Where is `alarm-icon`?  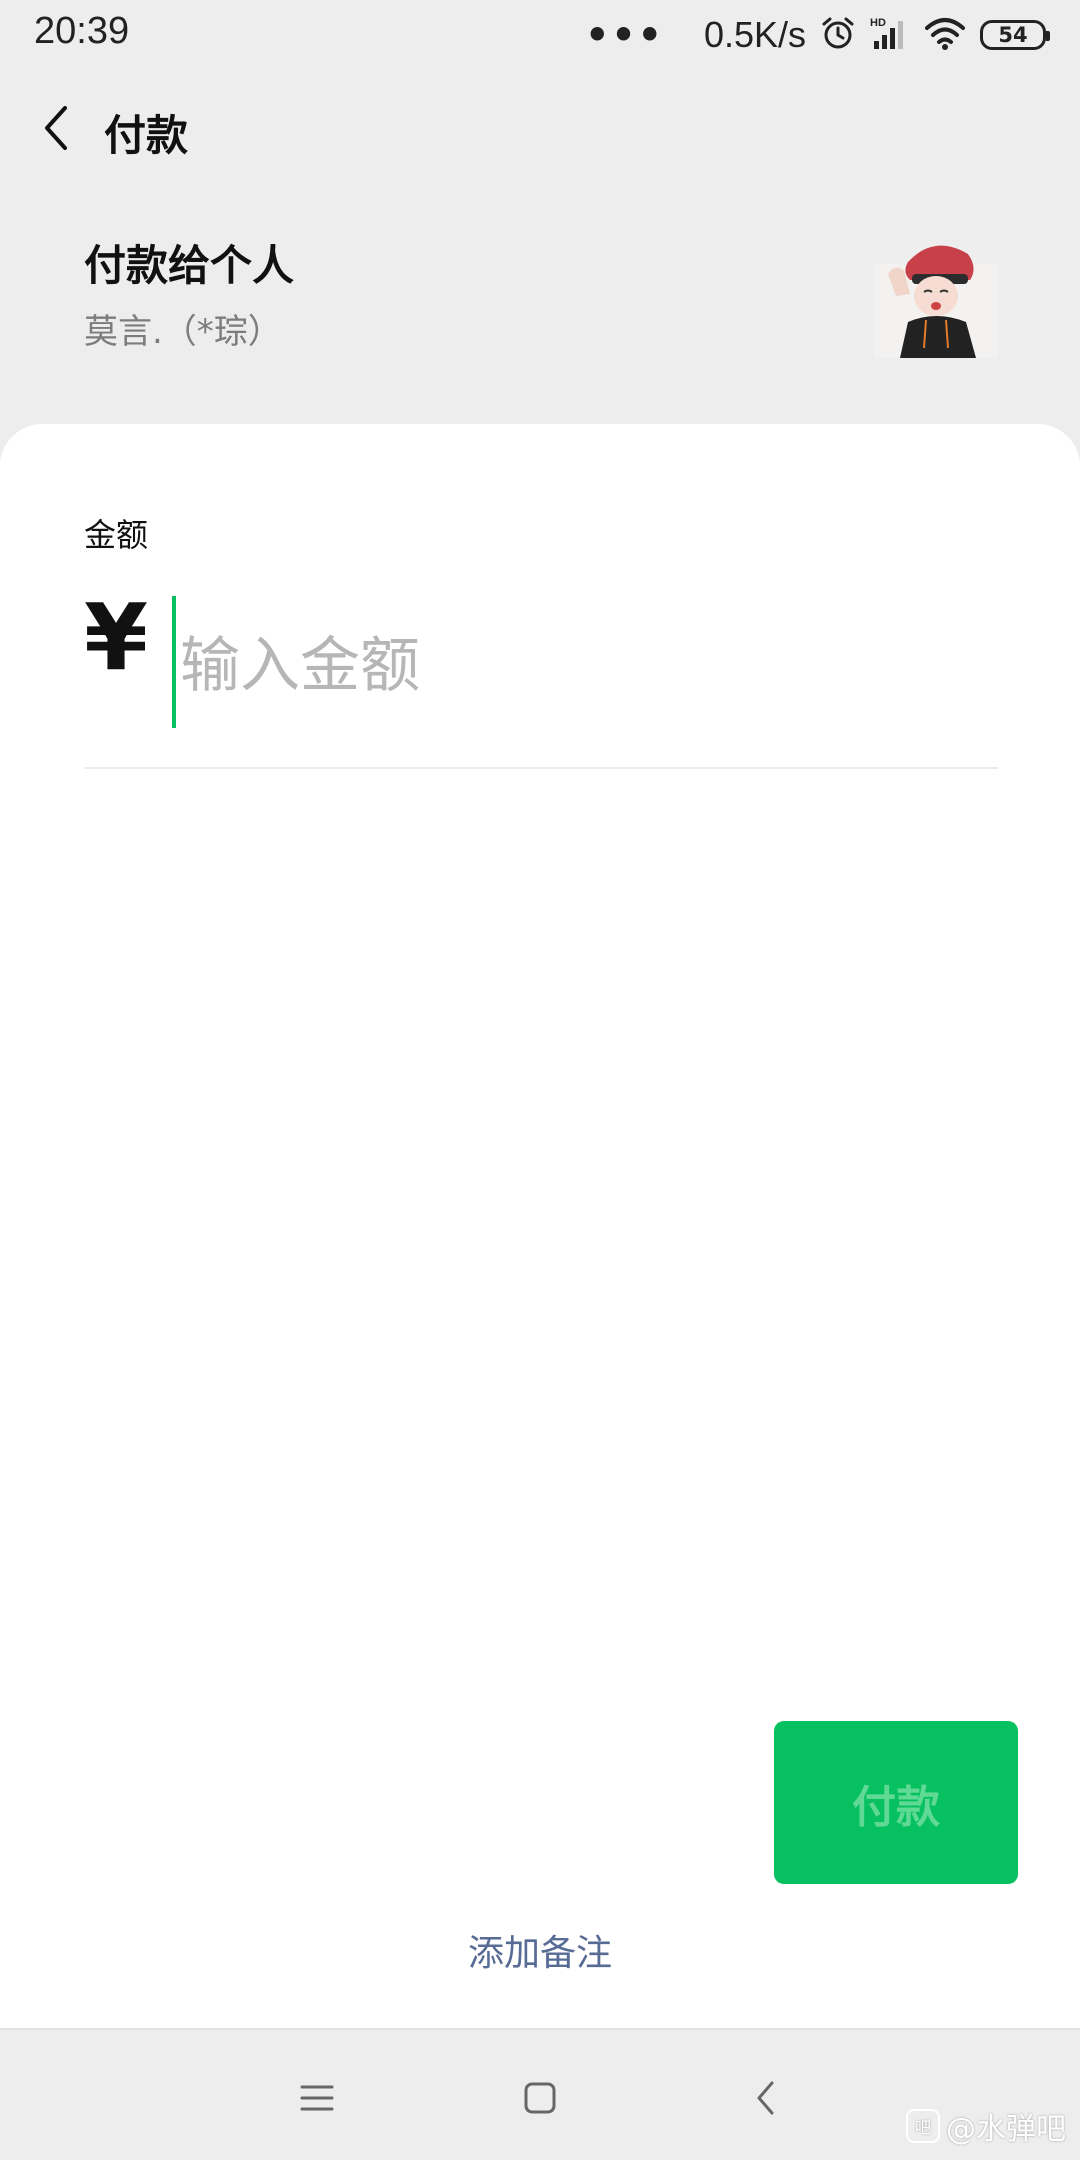 alarm-icon is located at coordinates (838, 35).